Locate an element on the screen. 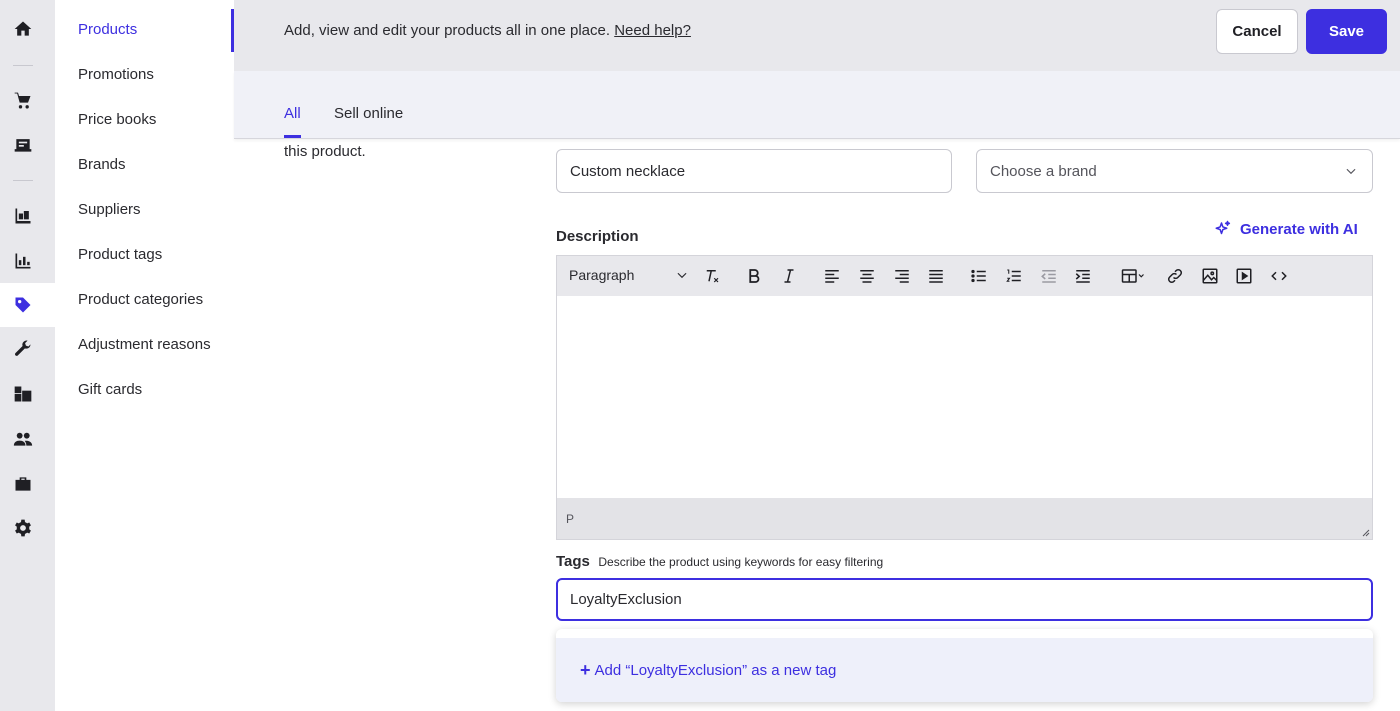 This screenshot has width=1400, height=711. align-right-icon is located at coordinates (902, 276).